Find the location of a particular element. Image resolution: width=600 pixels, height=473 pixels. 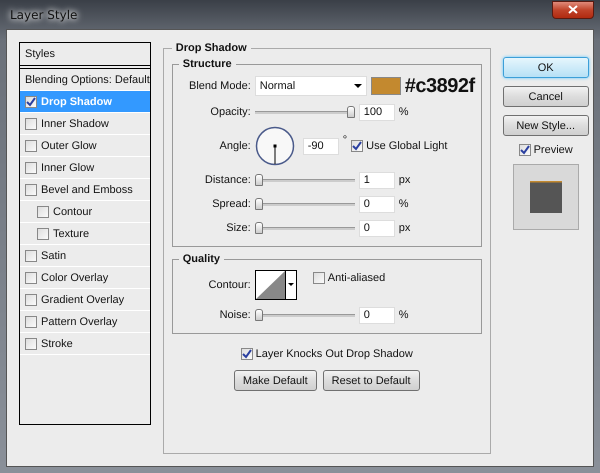

checkbox-label: Preview is located at coordinates (553, 150).